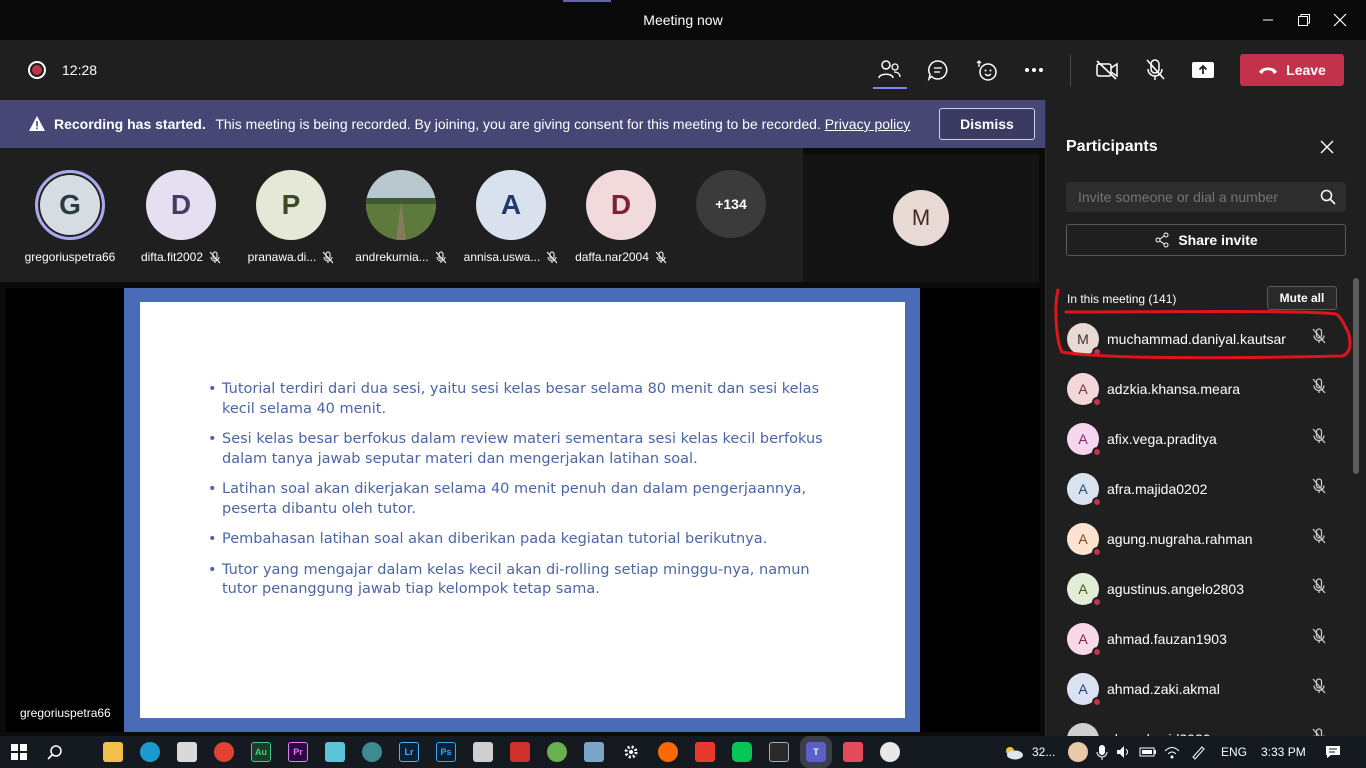 Image resolution: width=1366 pixels, height=768 pixels. Describe the element at coordinates (594, 752) in the screenshot. I see `remote-desktop-icon` at that location.